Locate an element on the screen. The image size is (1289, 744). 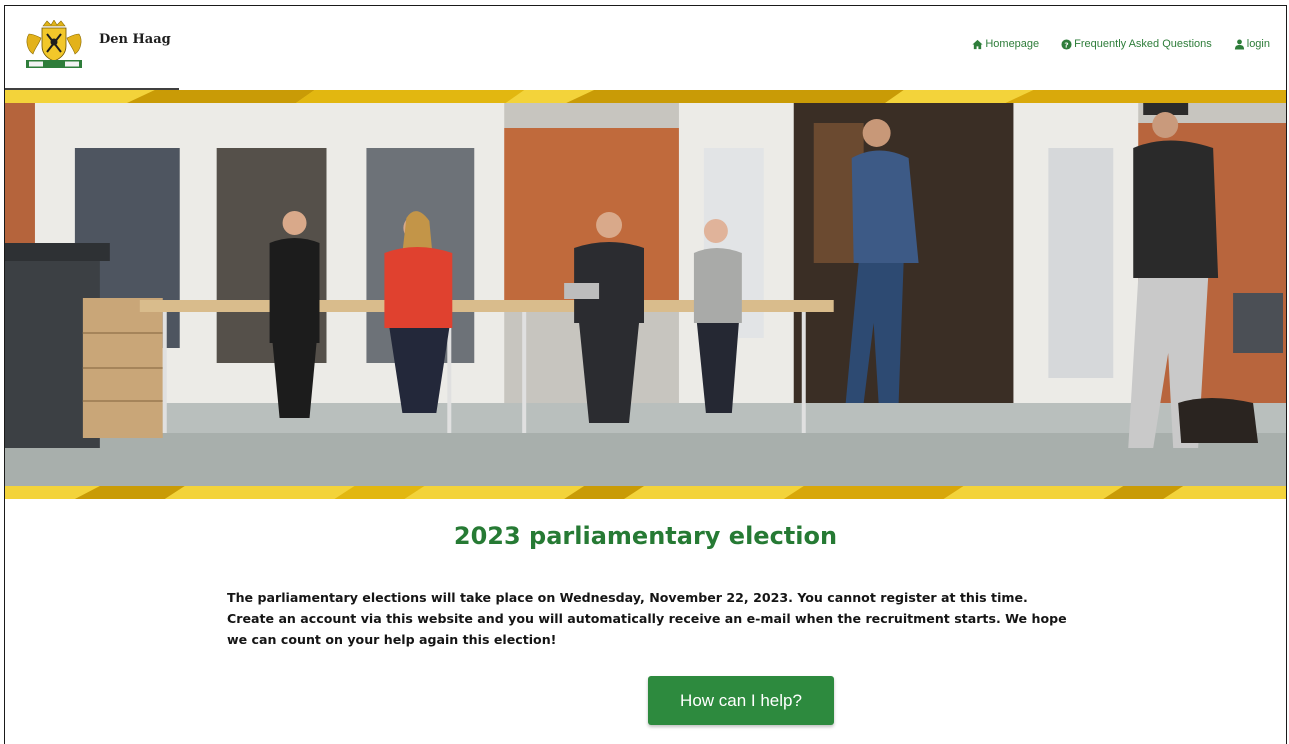
brand-name: Den Haag is located at coordinates (135, 39).